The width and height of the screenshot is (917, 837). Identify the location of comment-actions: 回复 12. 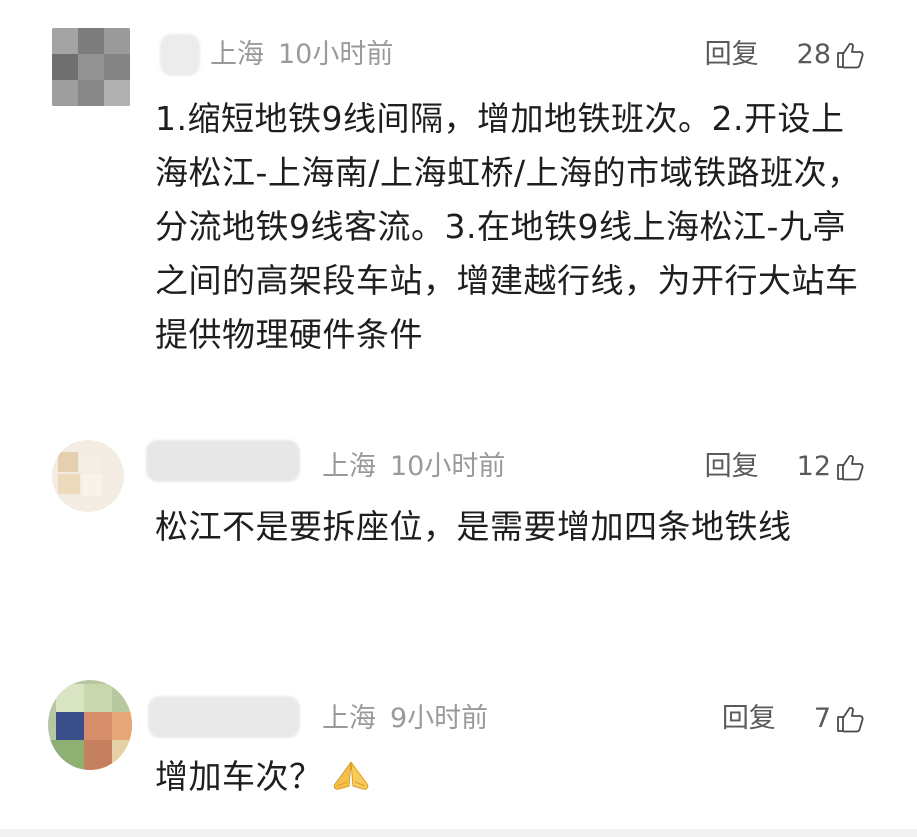
(785, 467).